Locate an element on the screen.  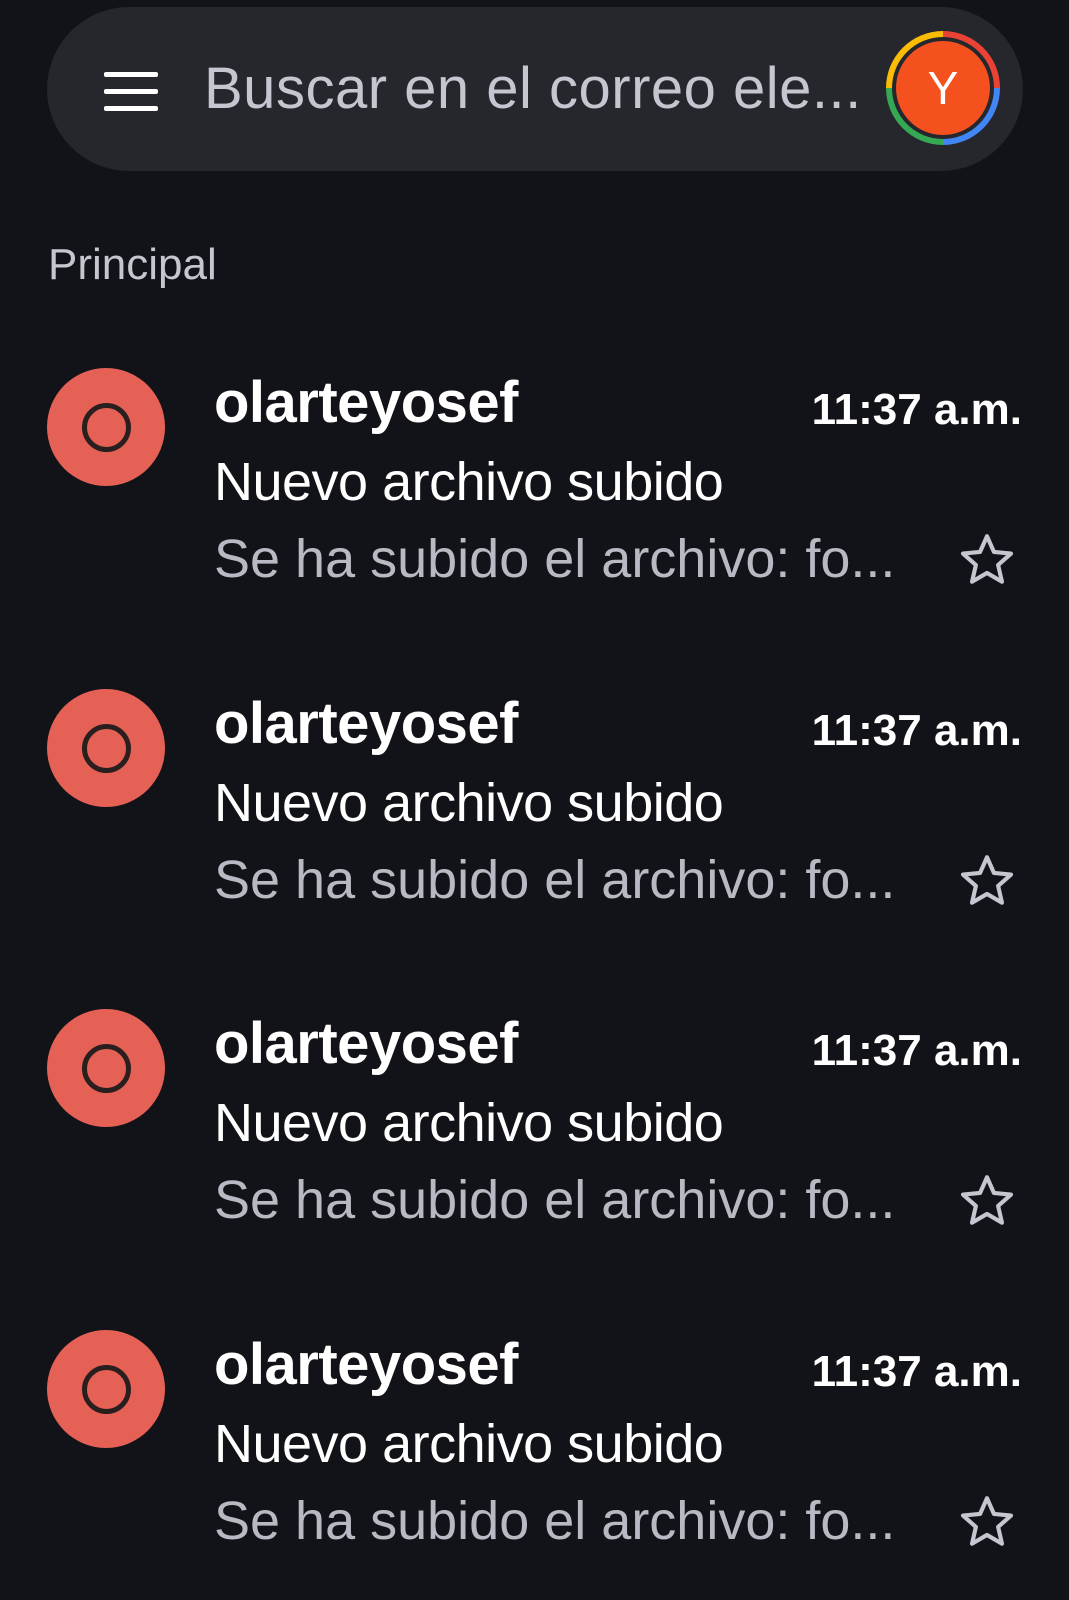
section-label: Principal is located at coordinates (132, 264).